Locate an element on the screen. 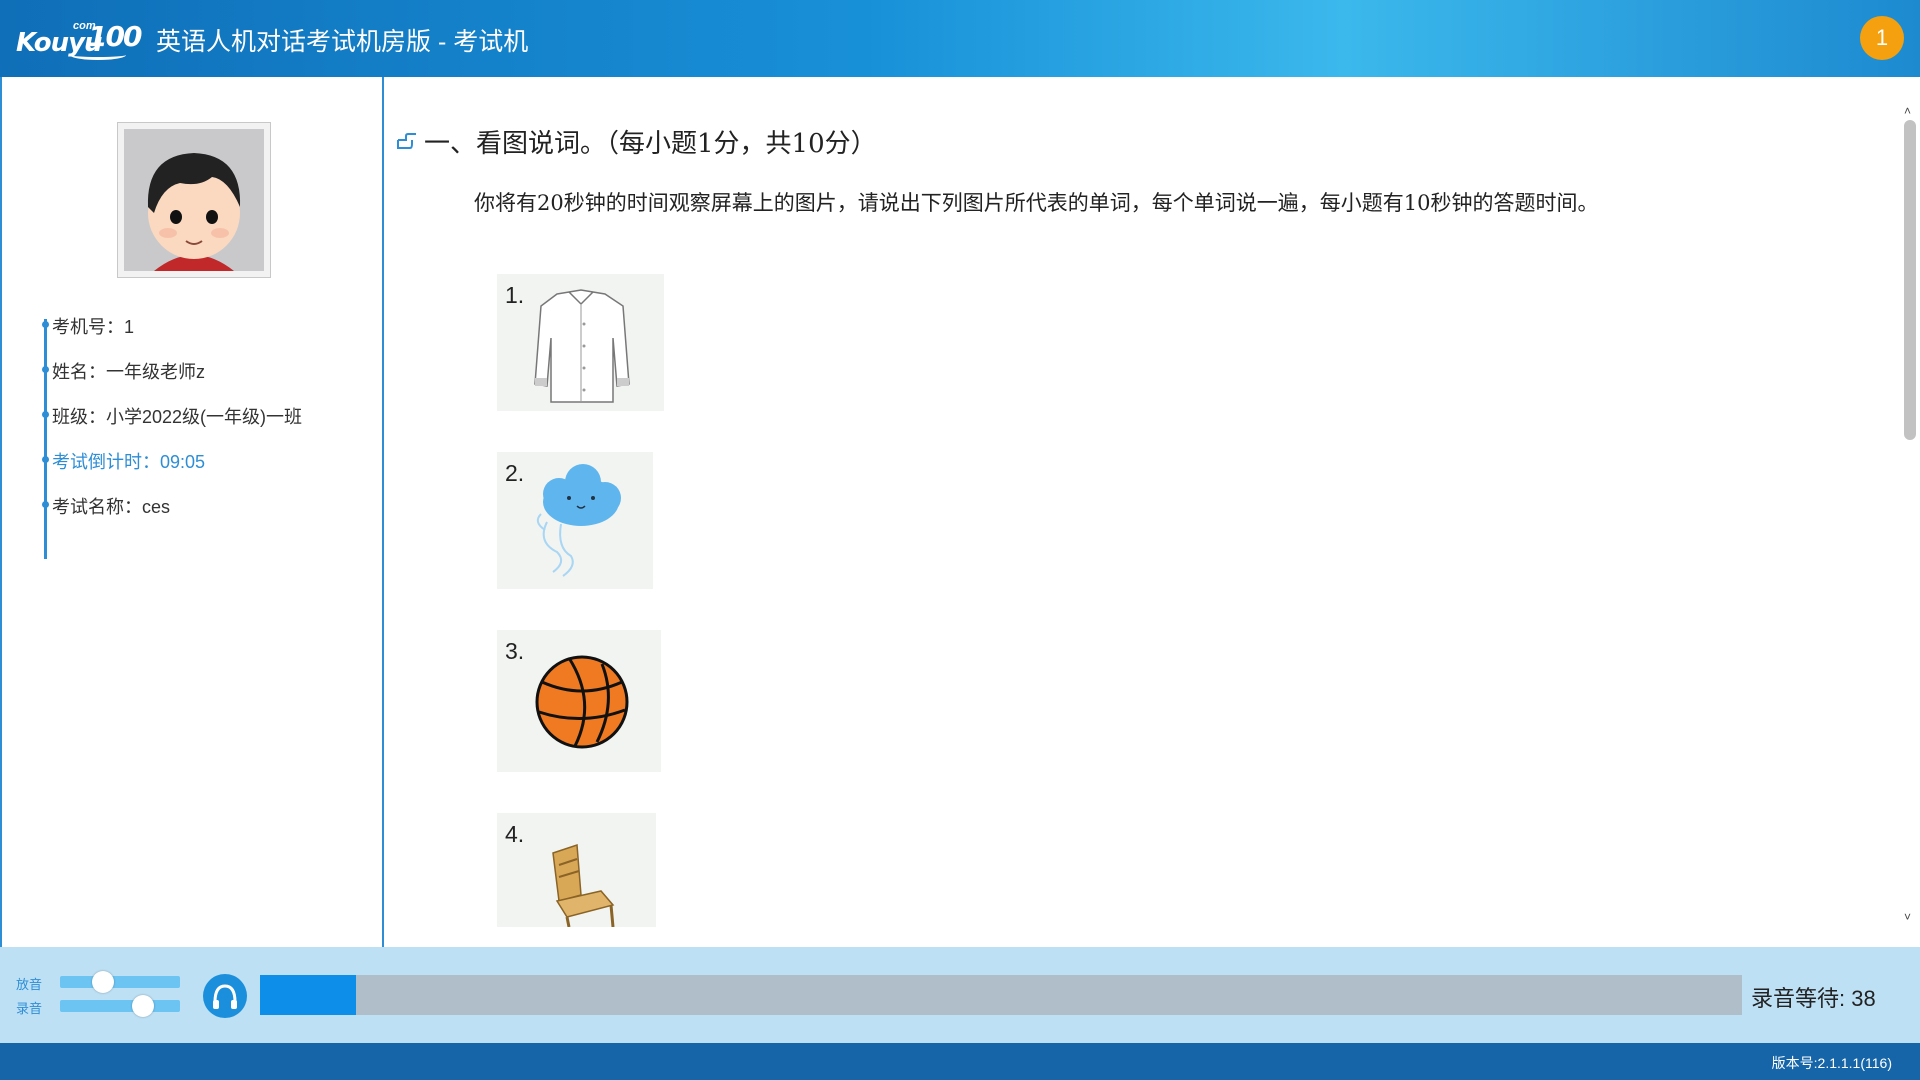 The height and width of the screenshot is (1080, 1920). avatar is located at coordinates (194, 200).